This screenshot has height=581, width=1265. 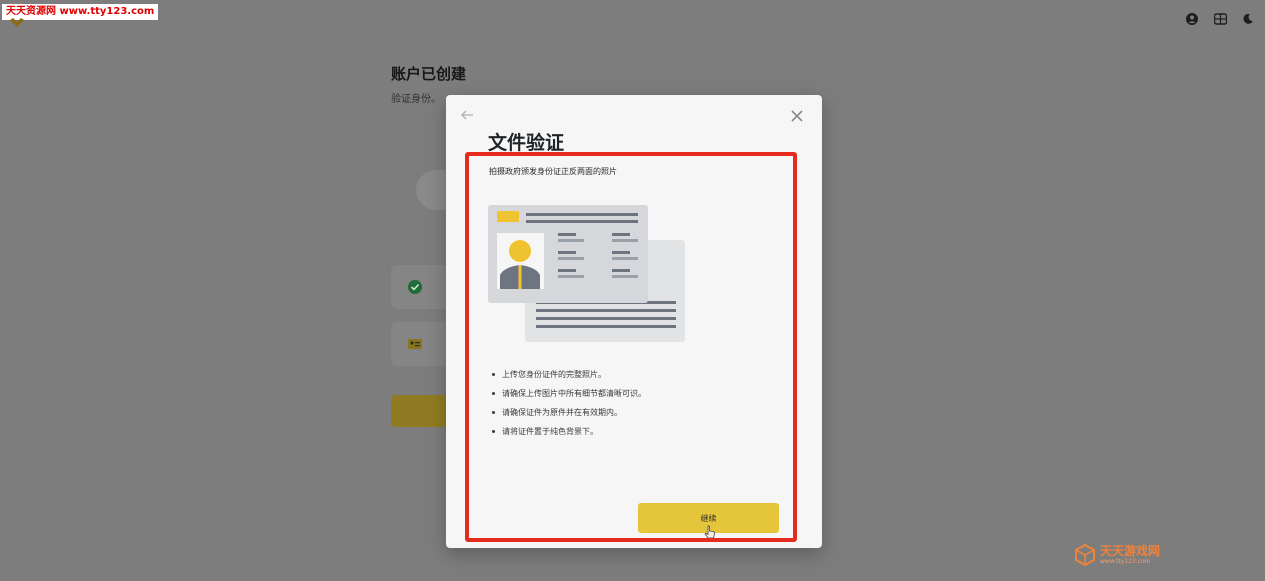 What do you see at coordinates (1192, 19) in the screenshot?
I see `account-icon` at bounding box center [1192, 19].